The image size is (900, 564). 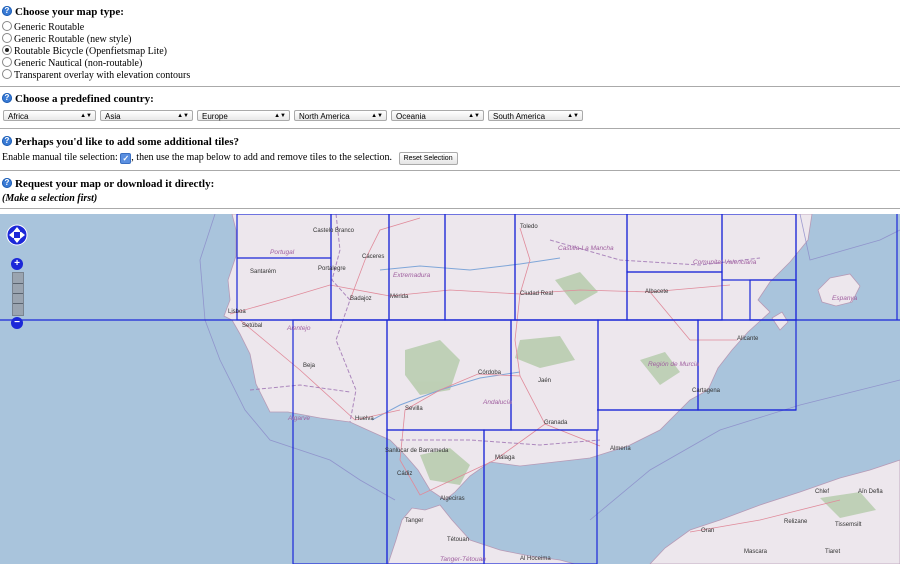 What do you see at coordinates (490, 373) in the screenshot?
I see `place-label: Córdoba` at bounding box center [490, 373].